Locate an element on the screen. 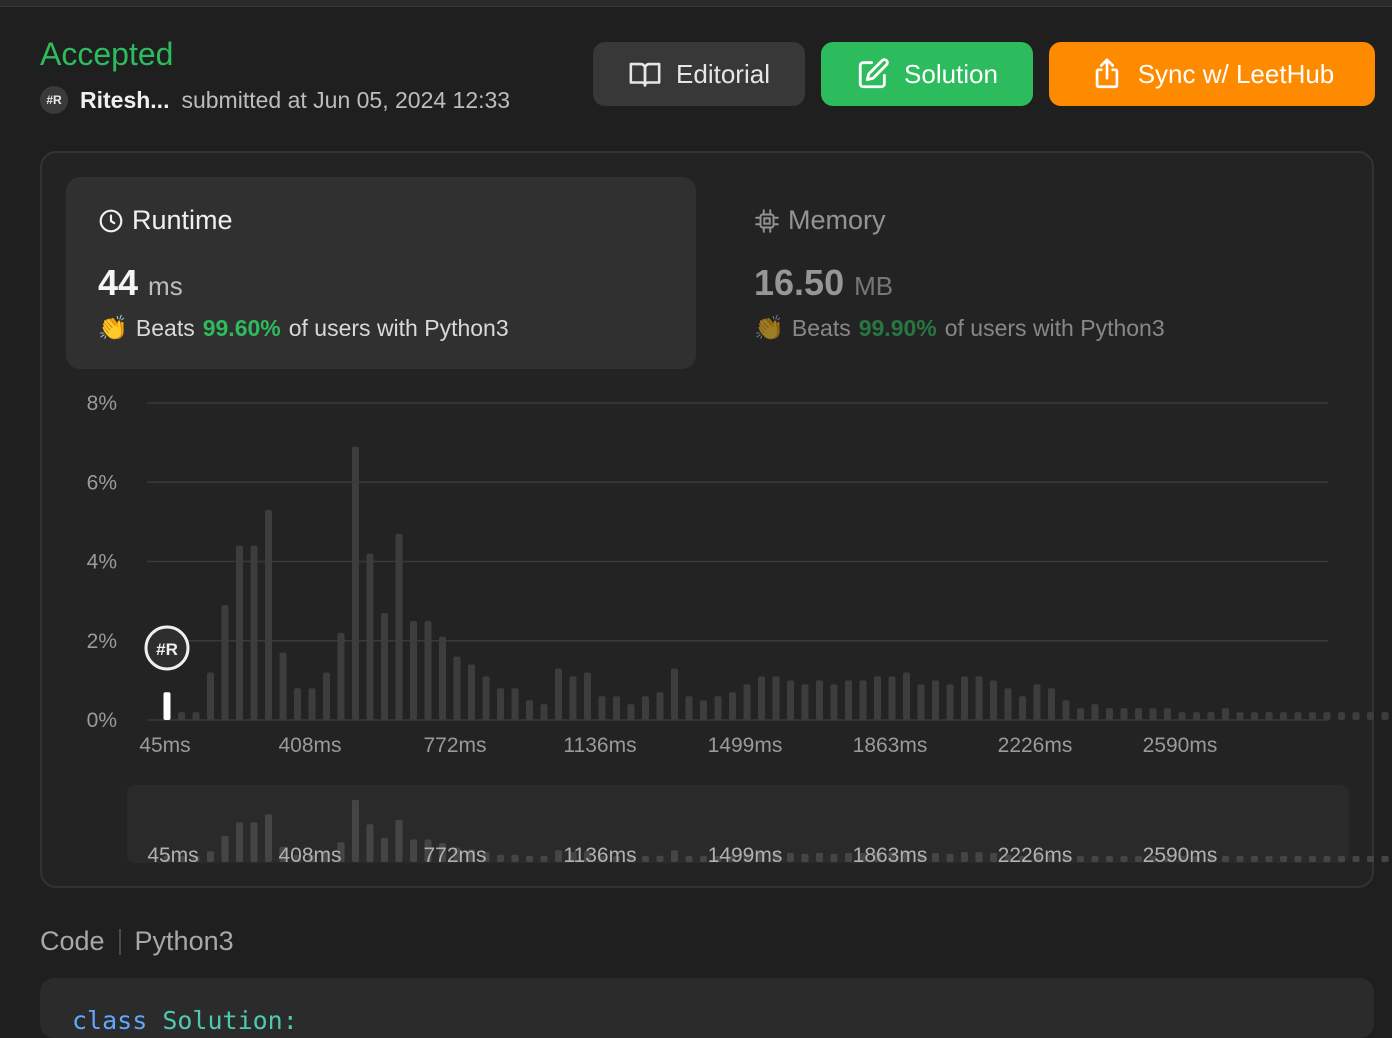 Image resolution: width=1392 pixels, height=1038 pixels. runtime-beats-prefix: Beats is located at coordinates (165, 328).